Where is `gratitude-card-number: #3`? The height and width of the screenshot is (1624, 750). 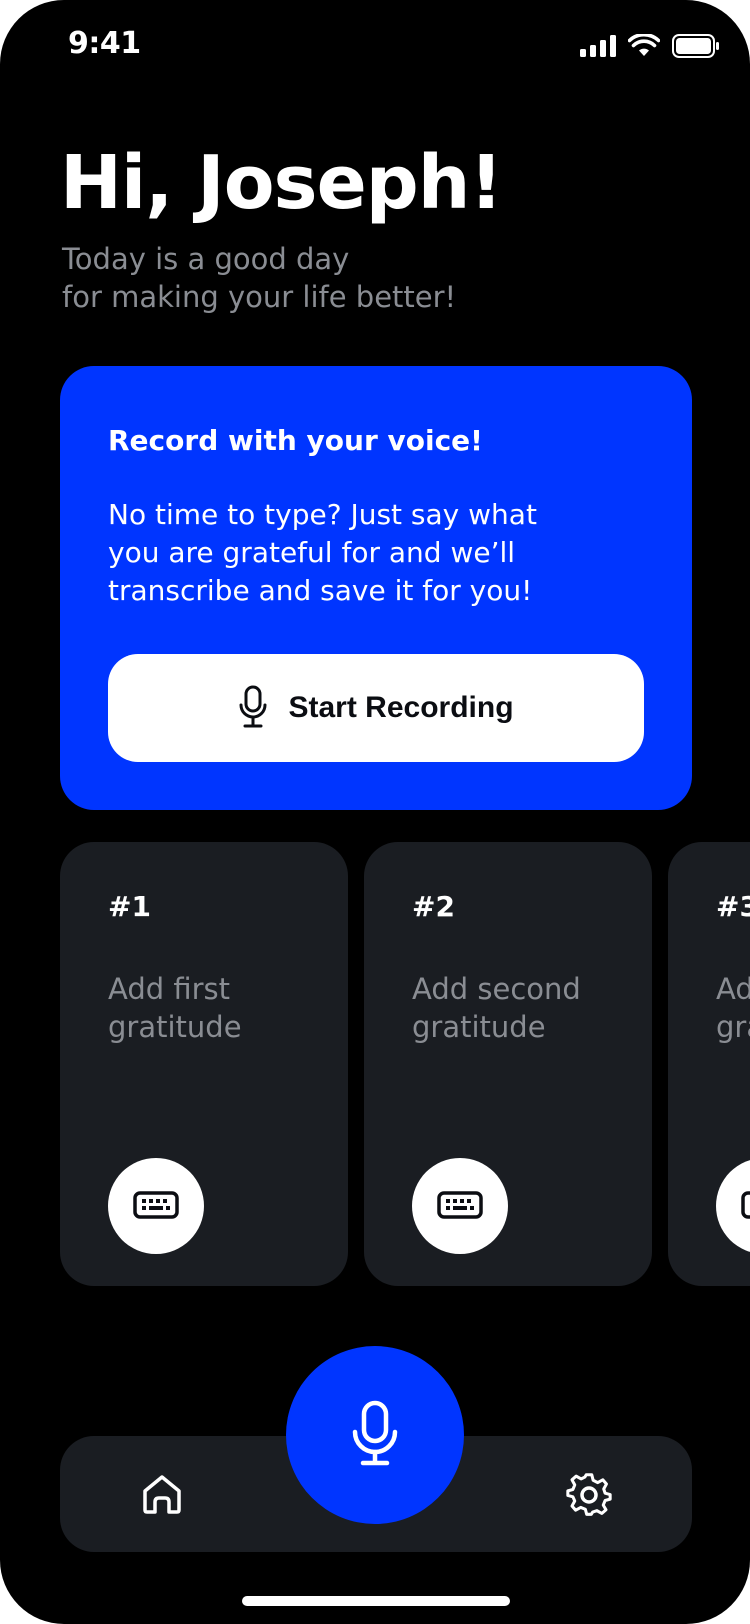 gratitude-card-number: #3 is located at coordinates (733, 906).